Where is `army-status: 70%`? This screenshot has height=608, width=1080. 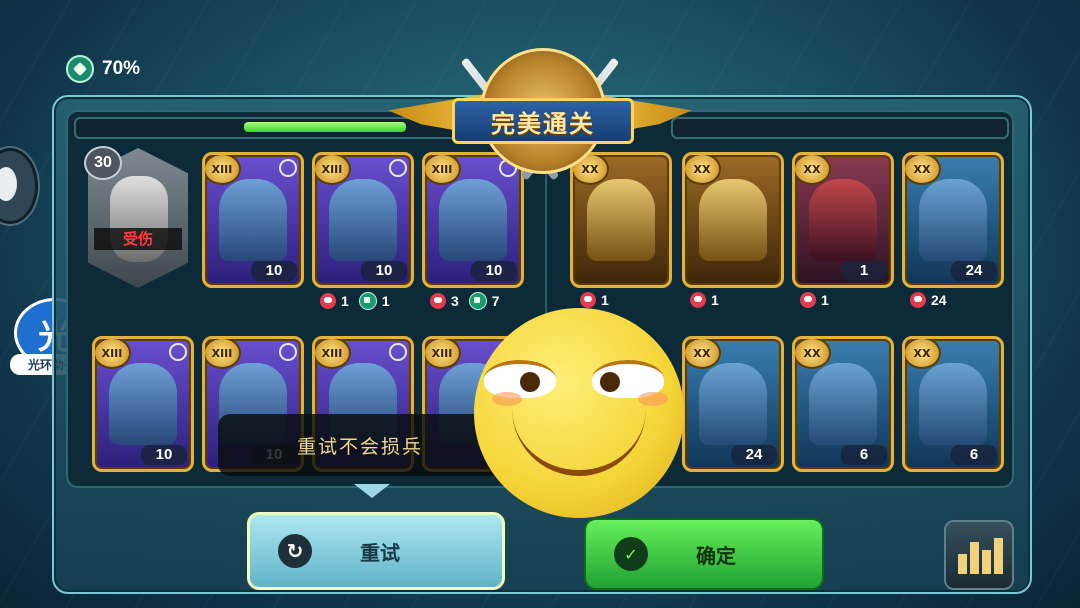 army-status: 70% is located at coordinates (103, 69).